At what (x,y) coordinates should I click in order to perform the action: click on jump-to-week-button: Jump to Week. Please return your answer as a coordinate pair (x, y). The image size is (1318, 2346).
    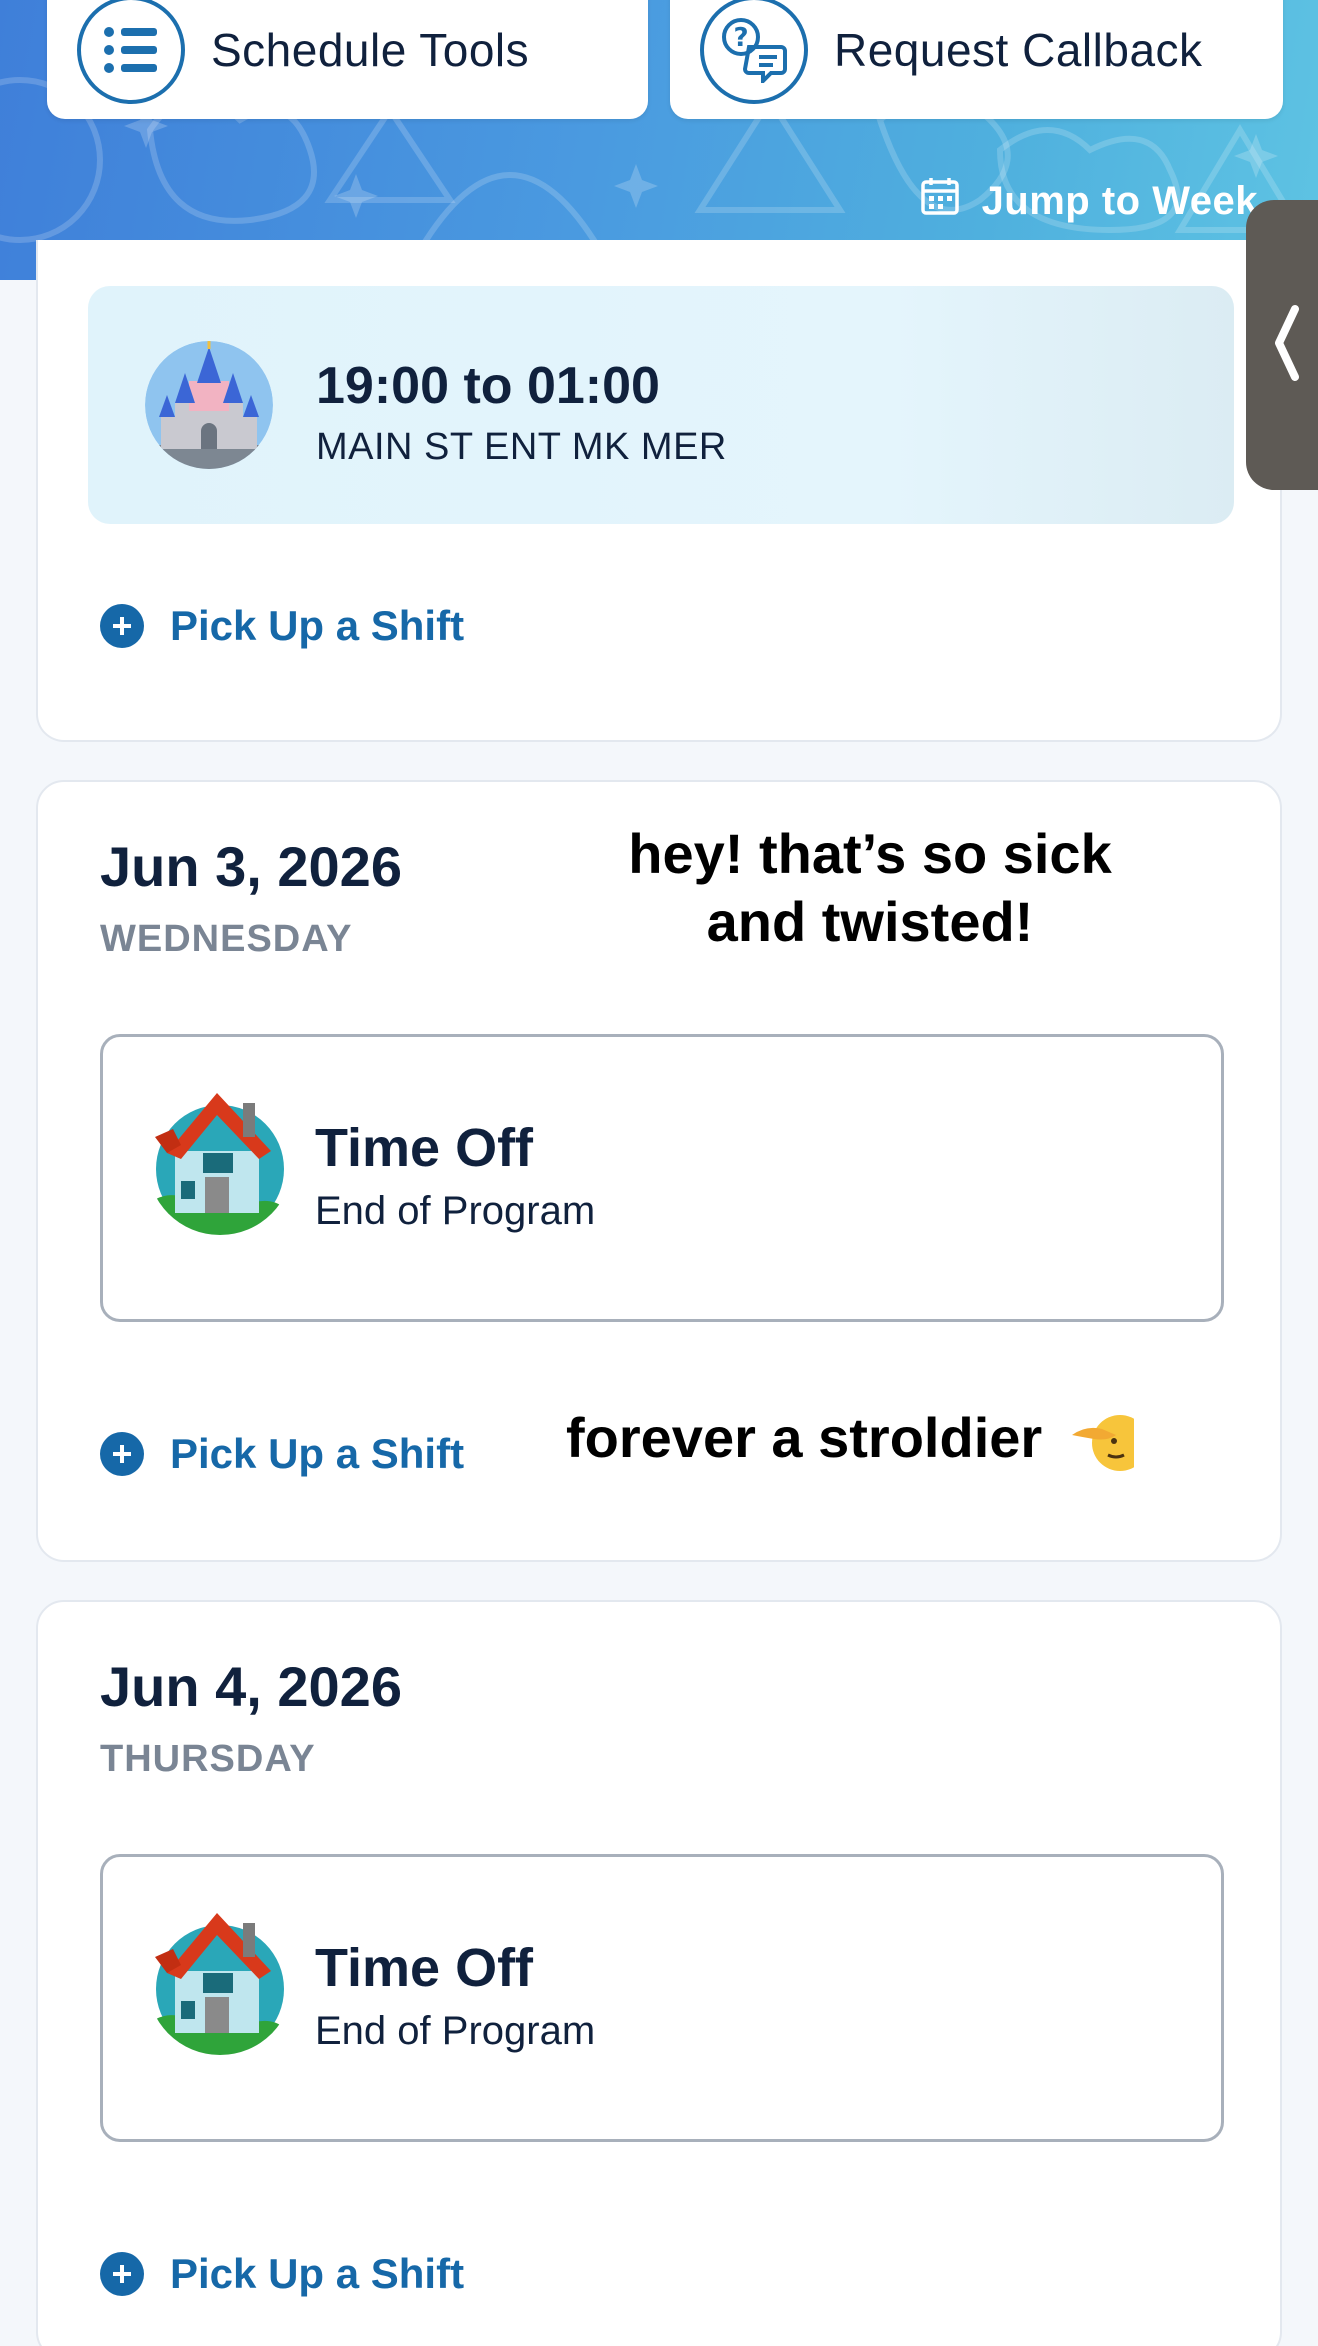
    Looking at the image, I should click on (1089, 201).